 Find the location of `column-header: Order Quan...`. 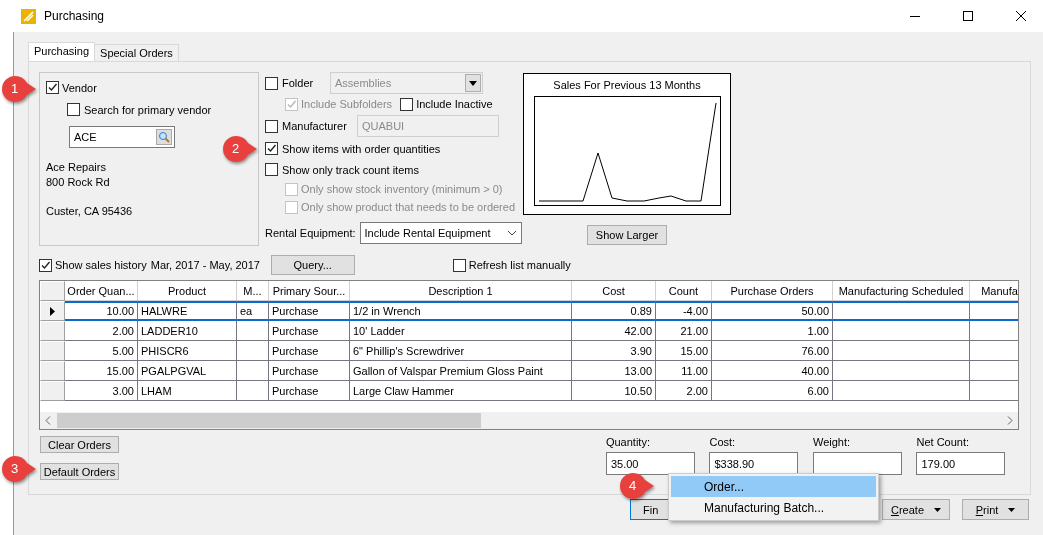

column-header: Order Quan... is located at coordinates (101, 291).